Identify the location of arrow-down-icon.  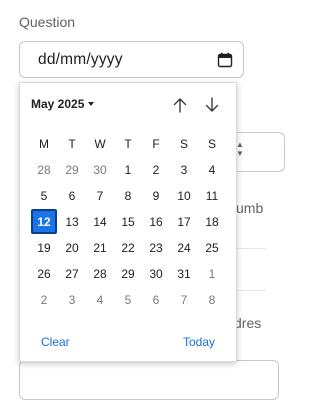
(212, 104).